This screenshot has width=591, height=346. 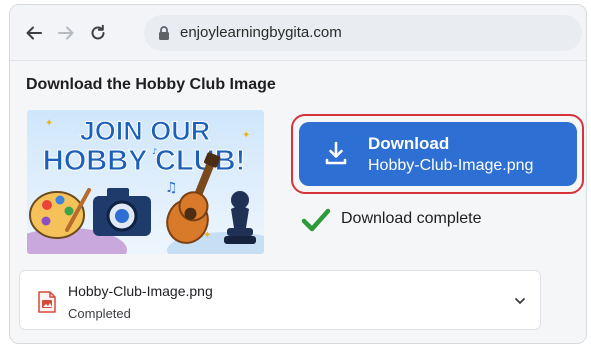 What do you see at coordinates (411, 218) in the screenshot?
I see `download-complete-status: Download complete` at bounding box center [411, 218].